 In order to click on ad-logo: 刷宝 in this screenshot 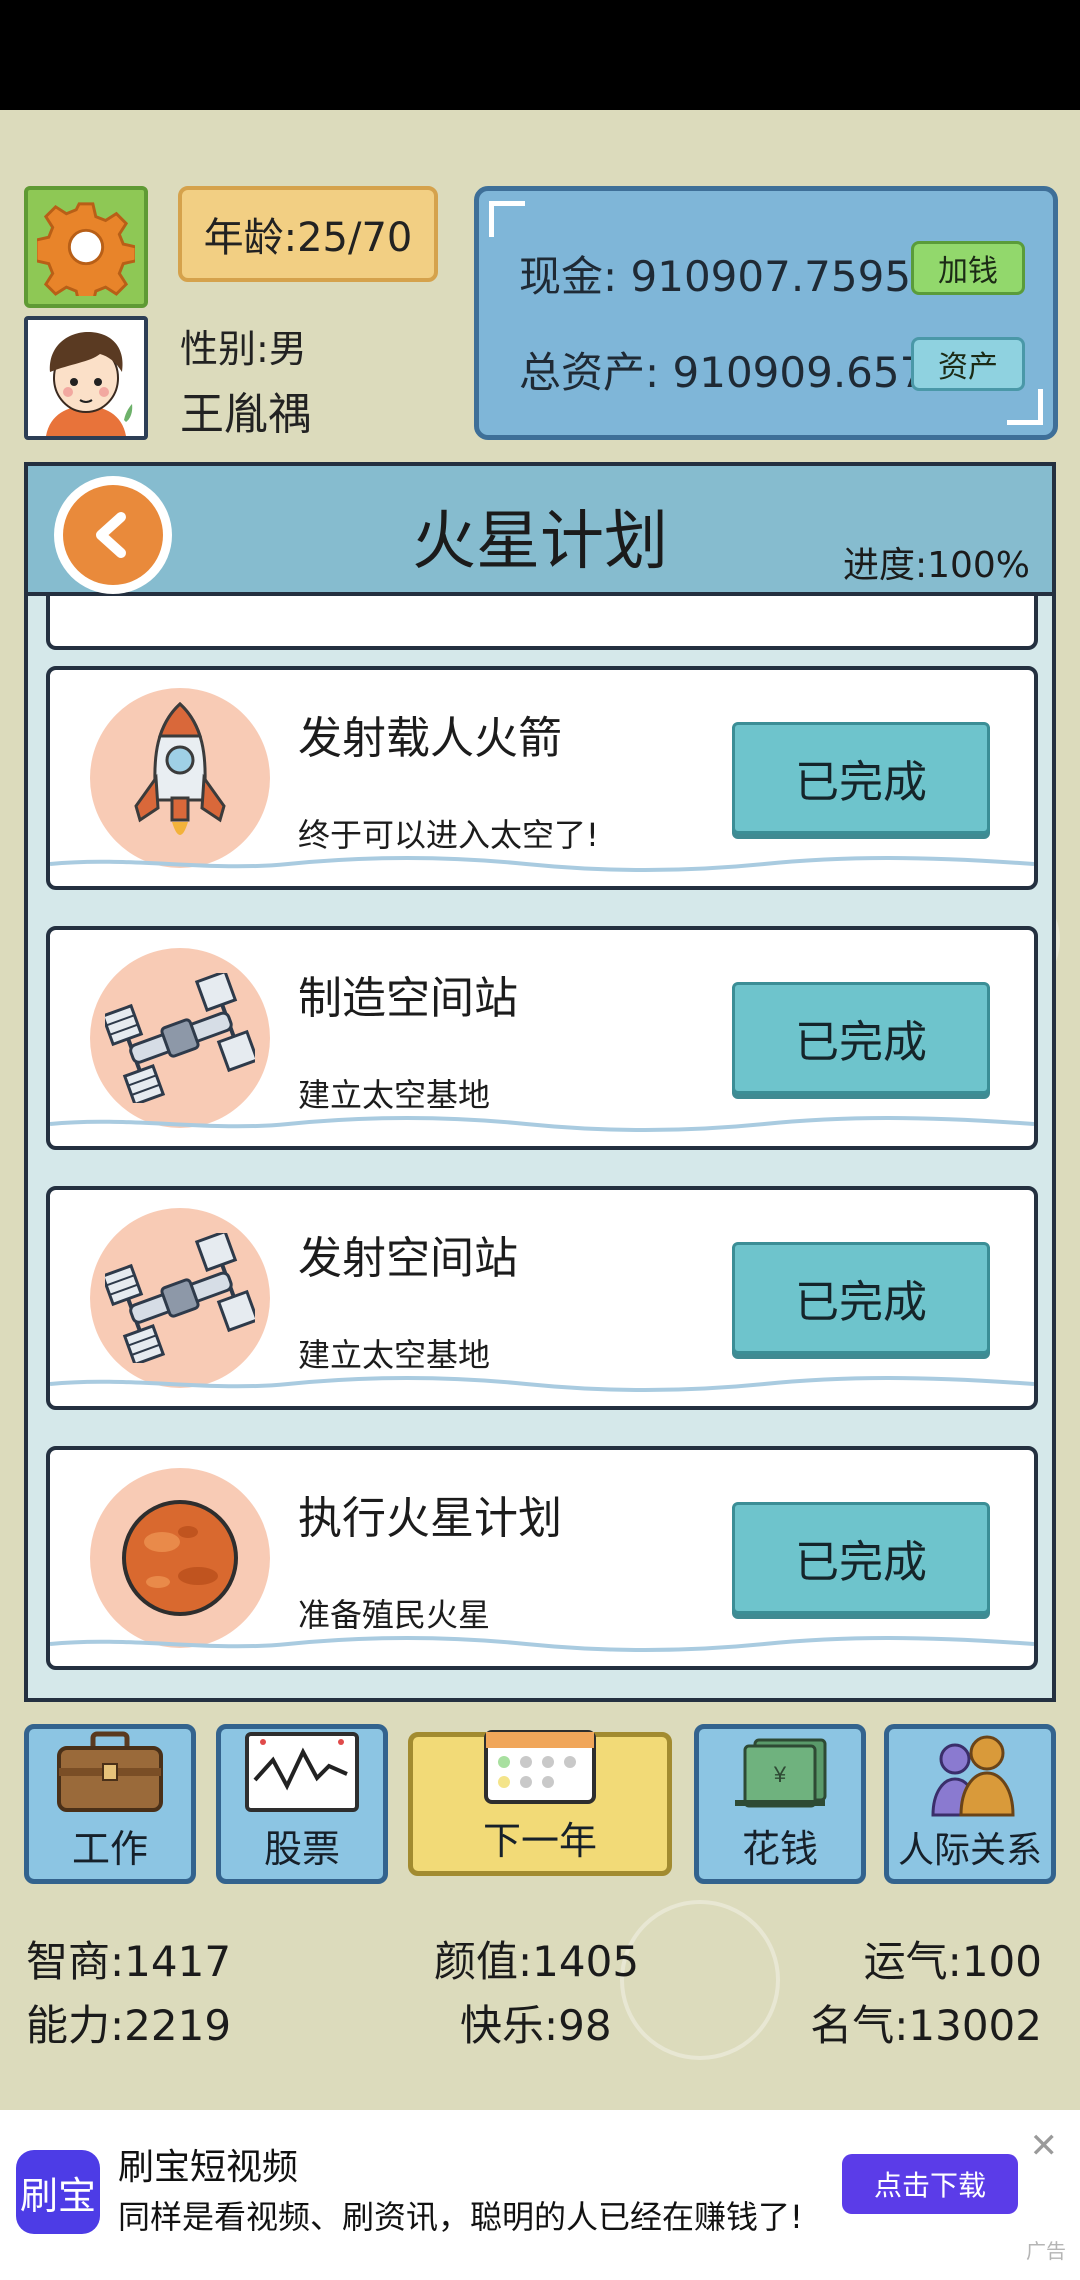, I will do `click(58, 2192)`.